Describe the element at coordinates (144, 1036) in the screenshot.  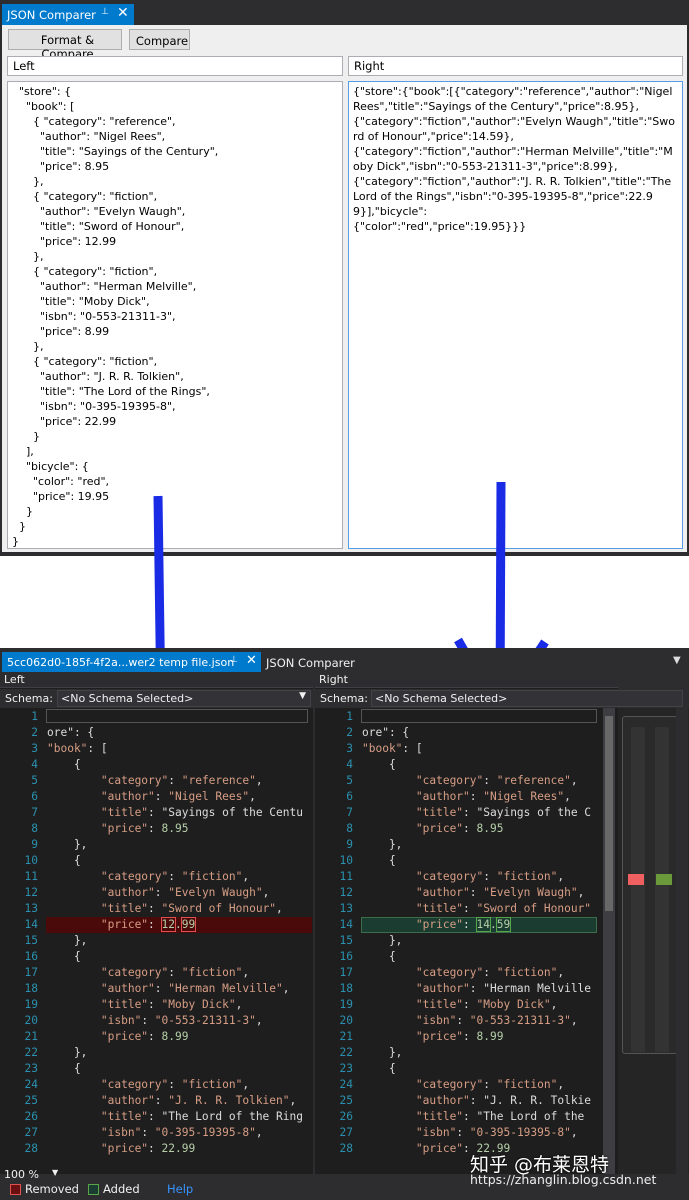
I see `line-text: "price": 8.99` at that location.